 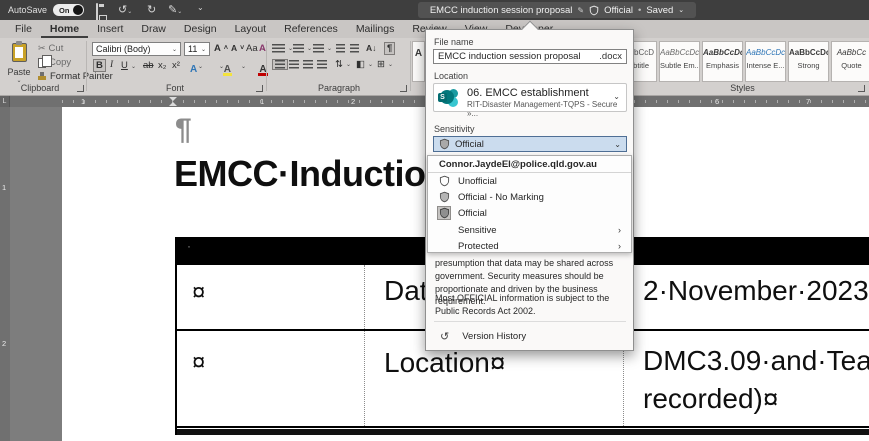 What do you see at coordinates (529, 213) in the screenshot?
I see `menu-item-official: Official` at bounding box center [529, 213].